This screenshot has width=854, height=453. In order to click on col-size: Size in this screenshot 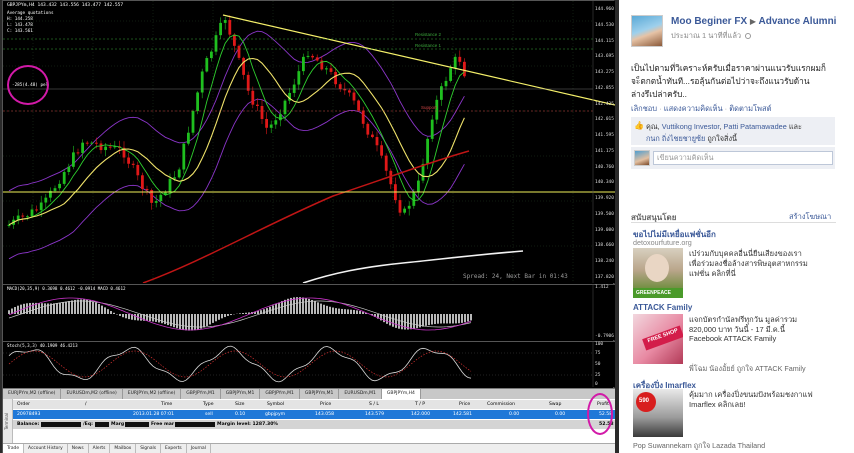, I will do `click(239, 404)`.